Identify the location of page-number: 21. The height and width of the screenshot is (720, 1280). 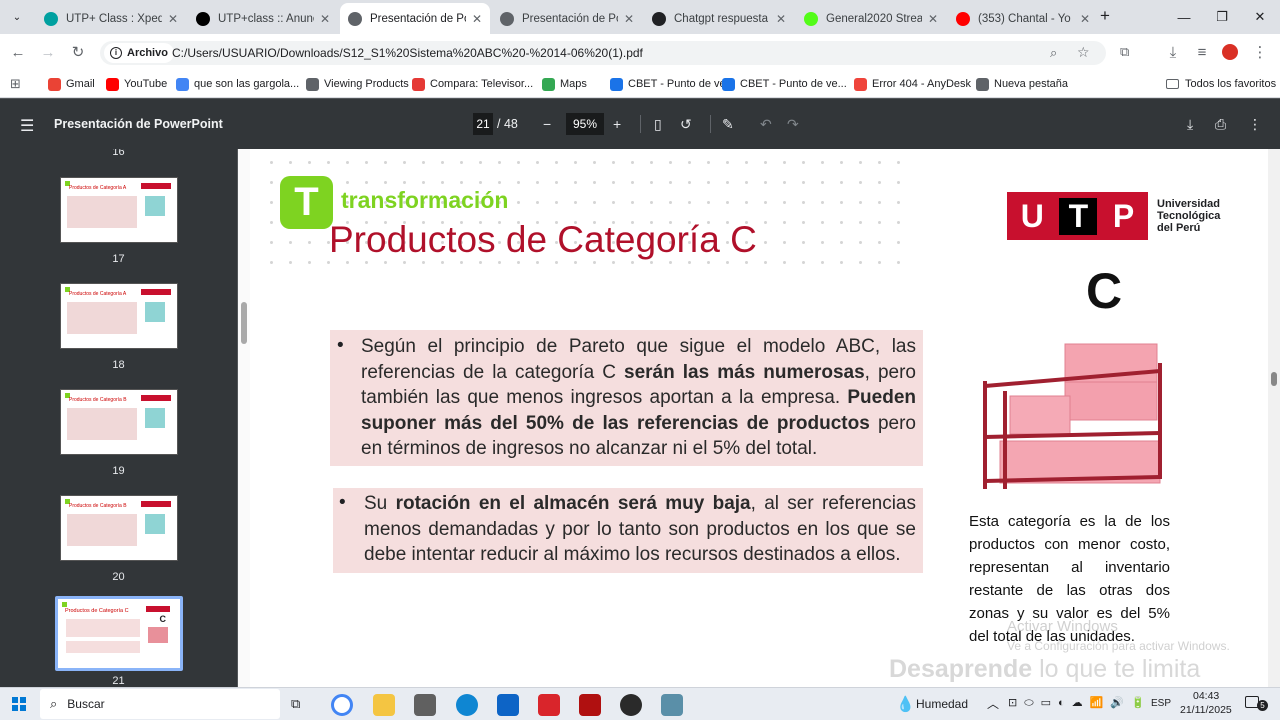
(118, 681).